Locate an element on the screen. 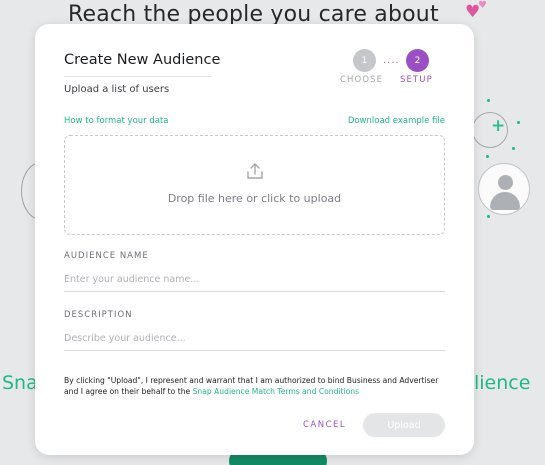 The image size is (545, 465). avatar-icon is located at coordinates (504, 189).